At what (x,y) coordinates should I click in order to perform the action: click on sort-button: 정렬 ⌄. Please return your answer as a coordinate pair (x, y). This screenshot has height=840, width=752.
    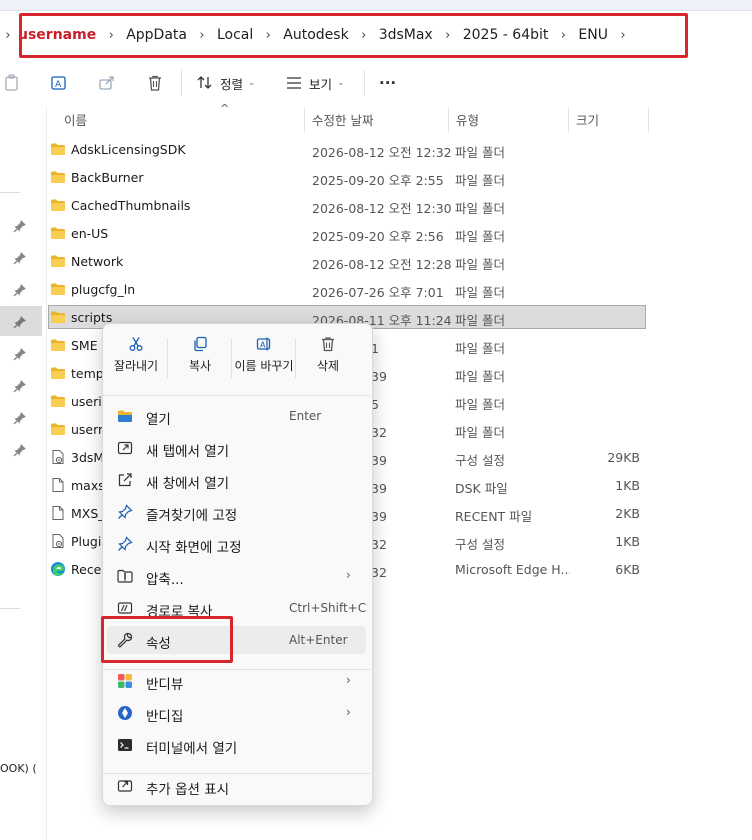
    Looking at the image, I should click on (226, 83).